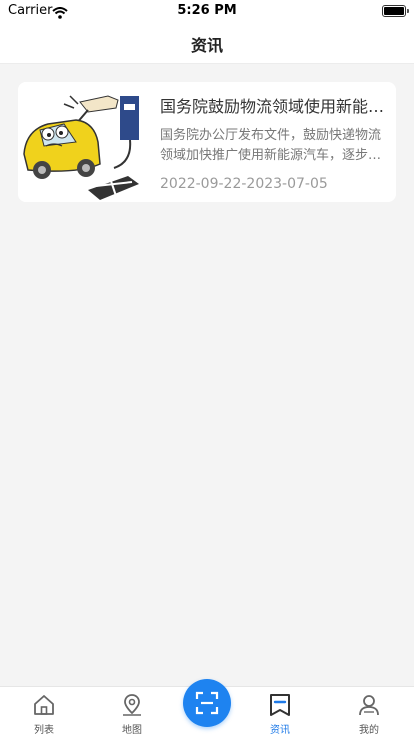  Describe the element at coordinates (132, 705) in the screenshot. I see `map-pin-icon` at that location.